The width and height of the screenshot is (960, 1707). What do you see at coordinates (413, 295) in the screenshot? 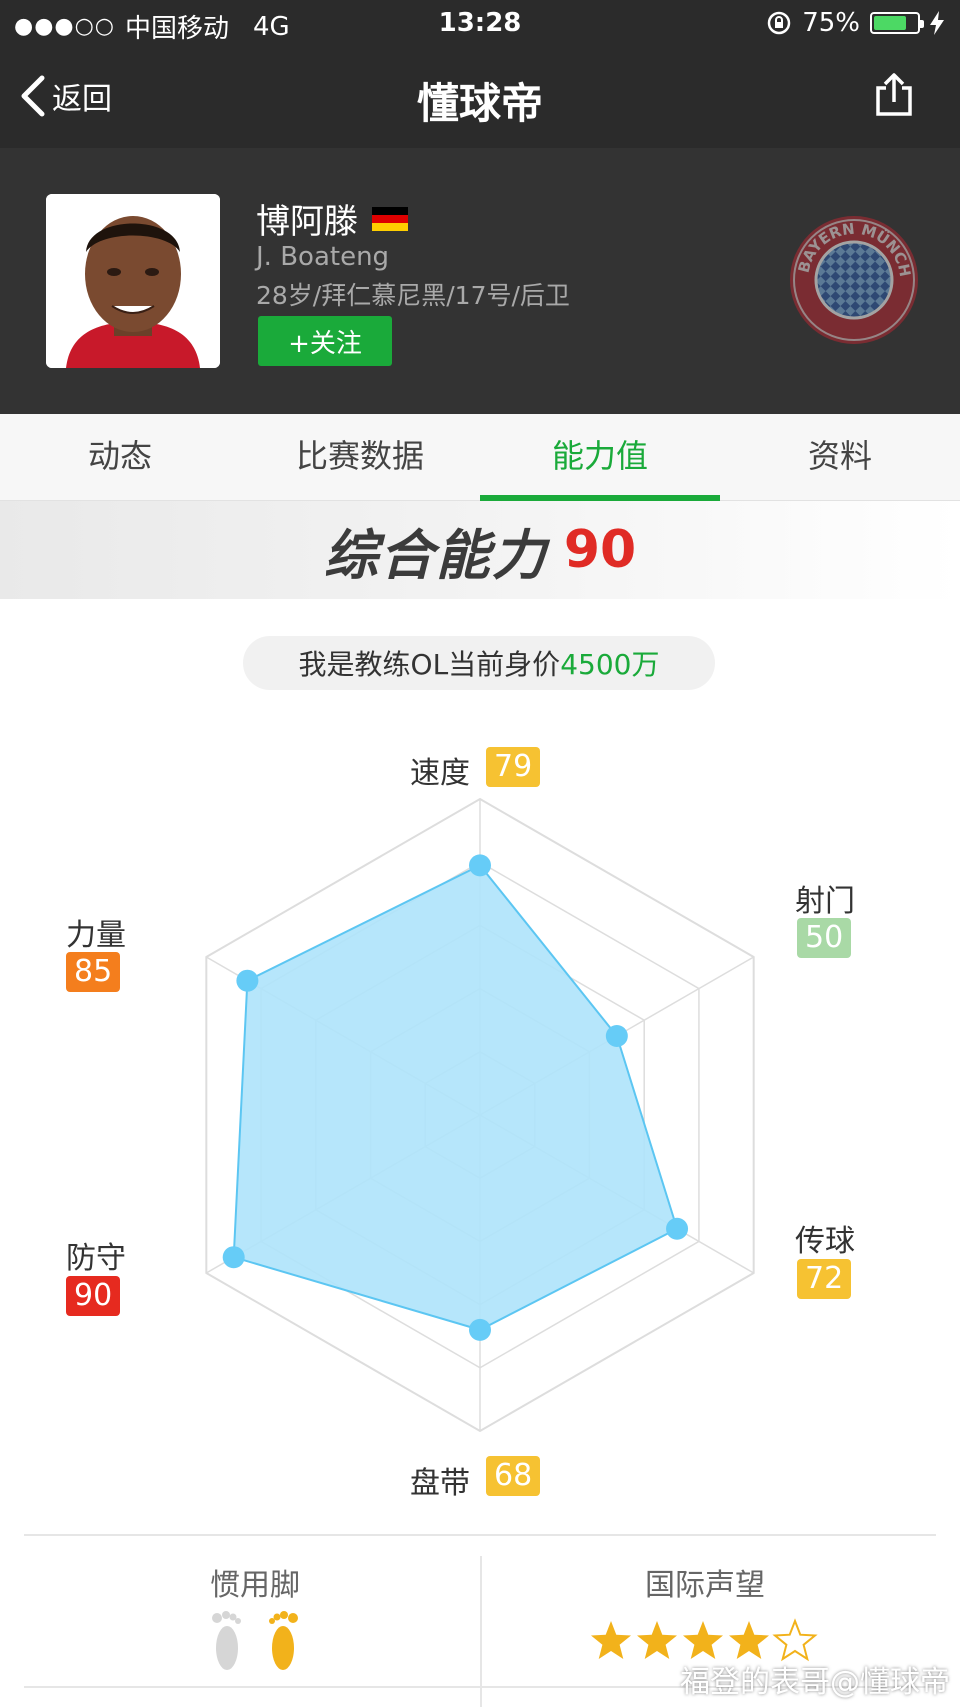
I see `player-info: 28岁/拜仁慕尼黑/17号/后卫` at bounding box center [413, 295].